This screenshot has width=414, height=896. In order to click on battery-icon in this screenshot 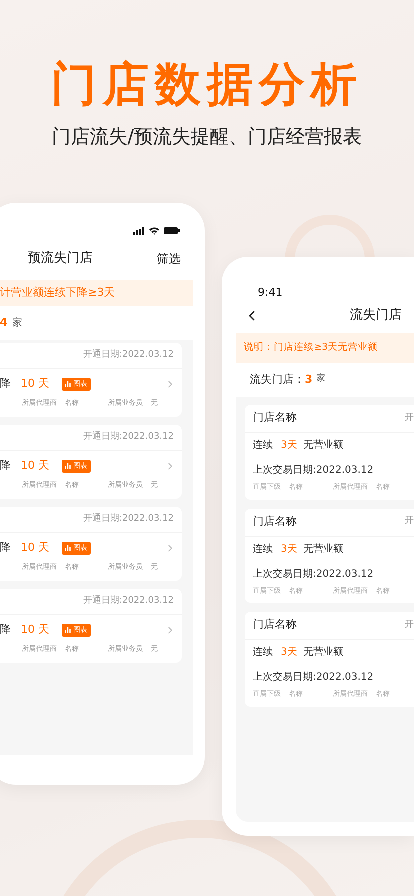, I will do `click(172, 231)`.